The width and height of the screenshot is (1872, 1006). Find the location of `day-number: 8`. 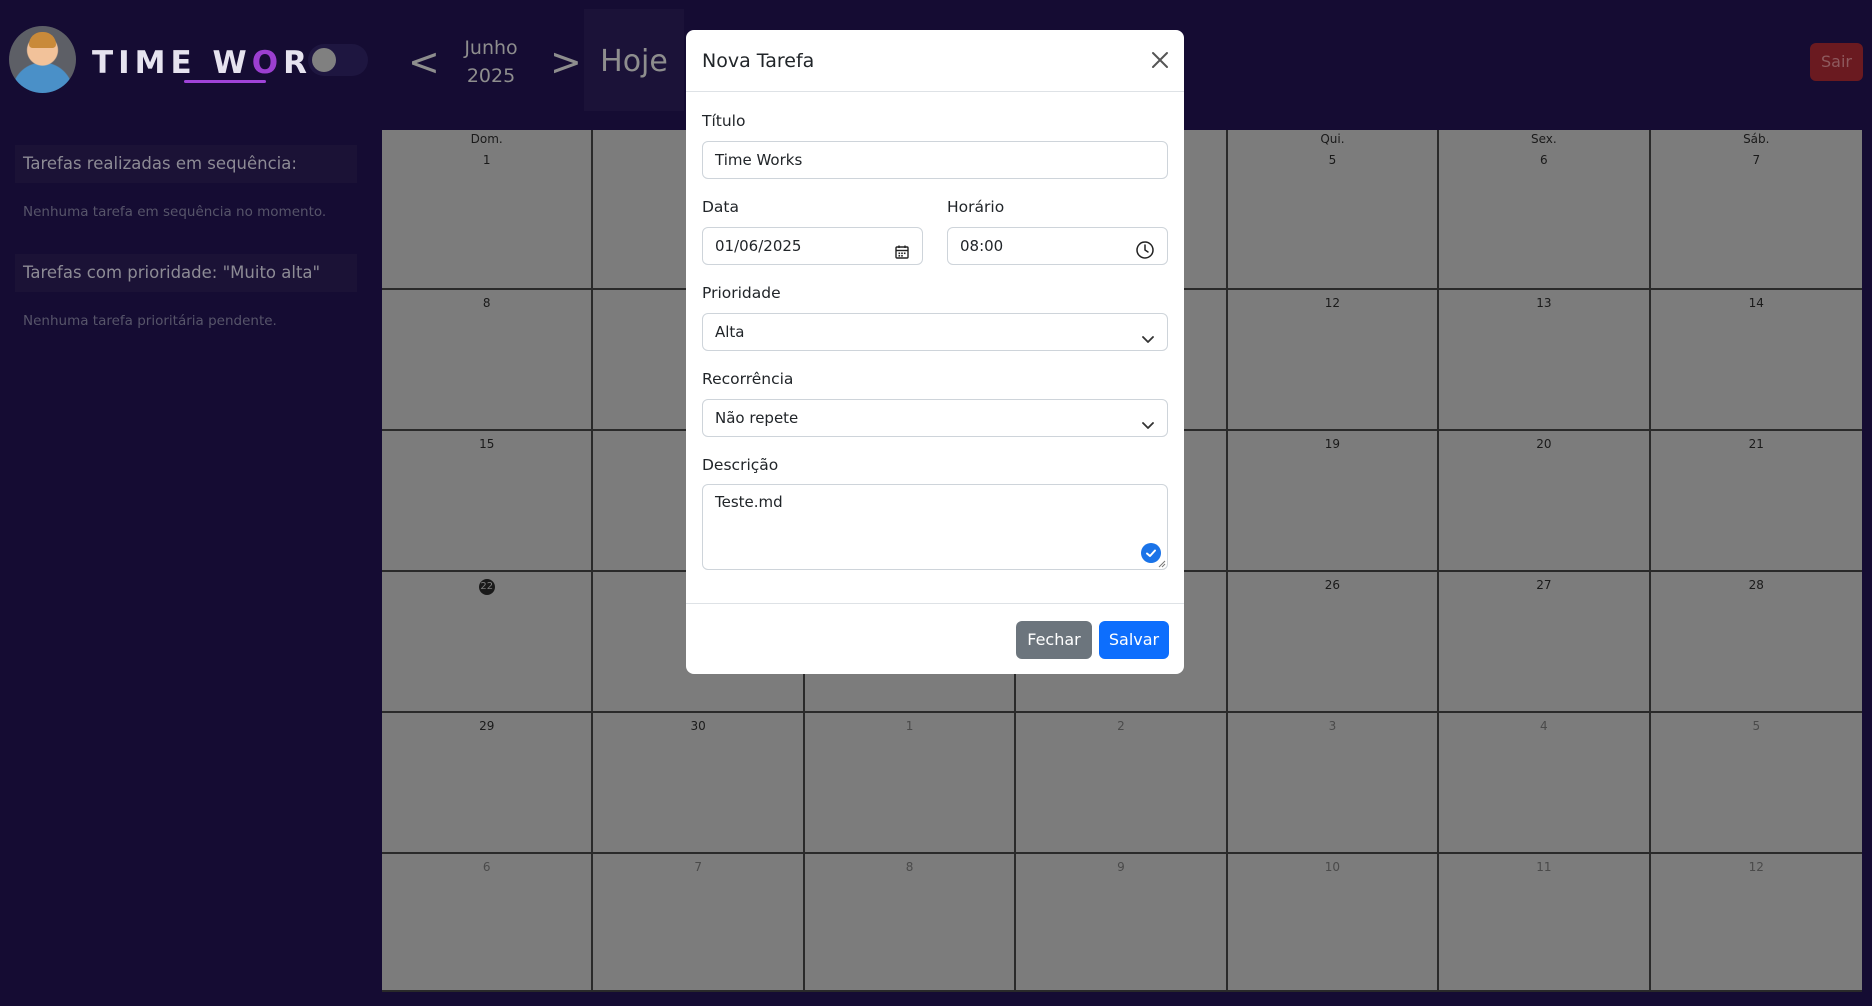

day-number: 8 is located at coordinates (486, 303).